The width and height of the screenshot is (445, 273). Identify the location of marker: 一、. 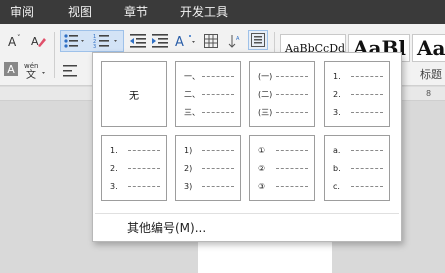
(192, 76).